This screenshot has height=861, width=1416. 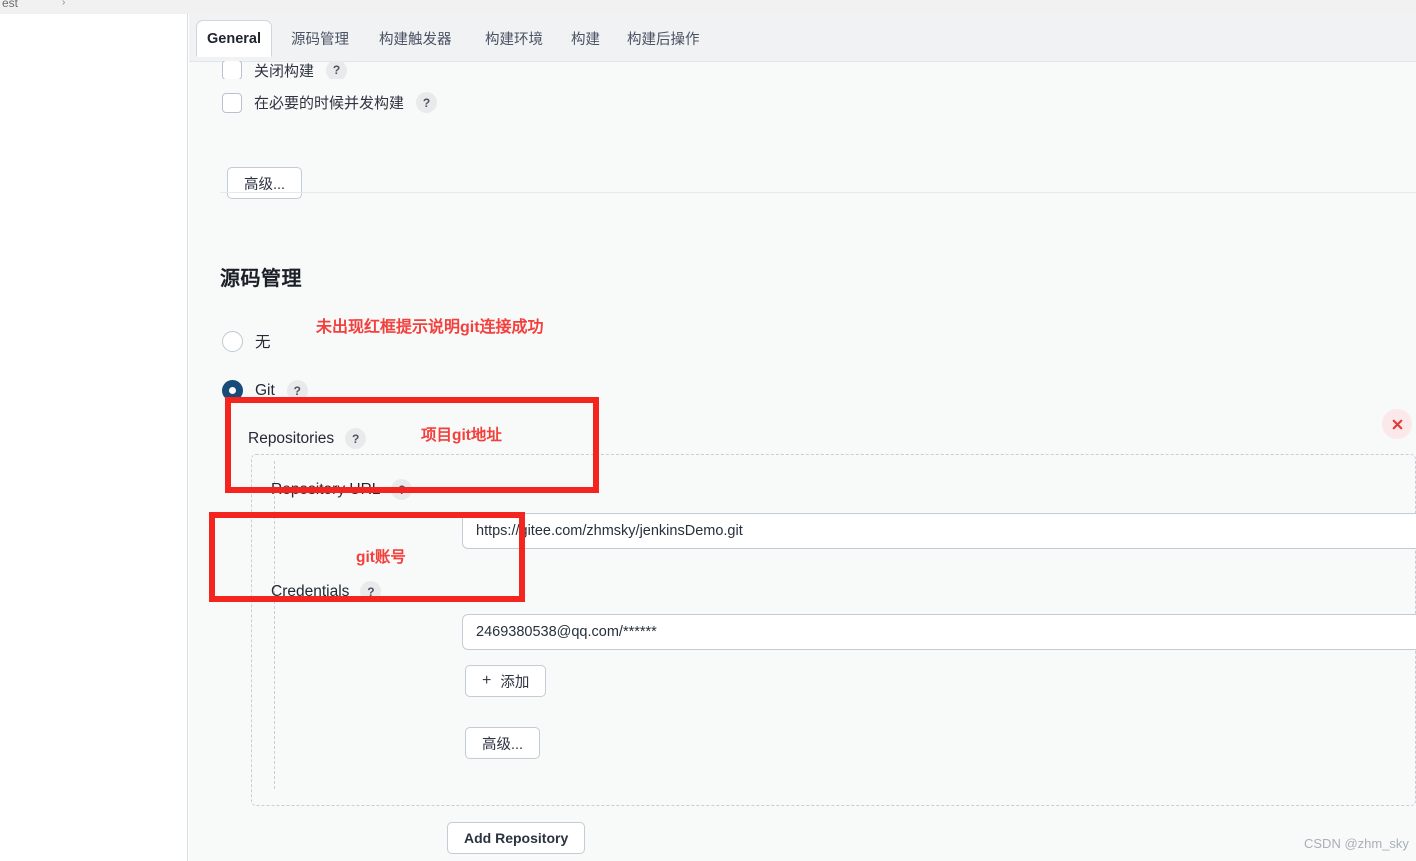 I want to click on tab-scm: 源码管理, so click(x=320, y=38).